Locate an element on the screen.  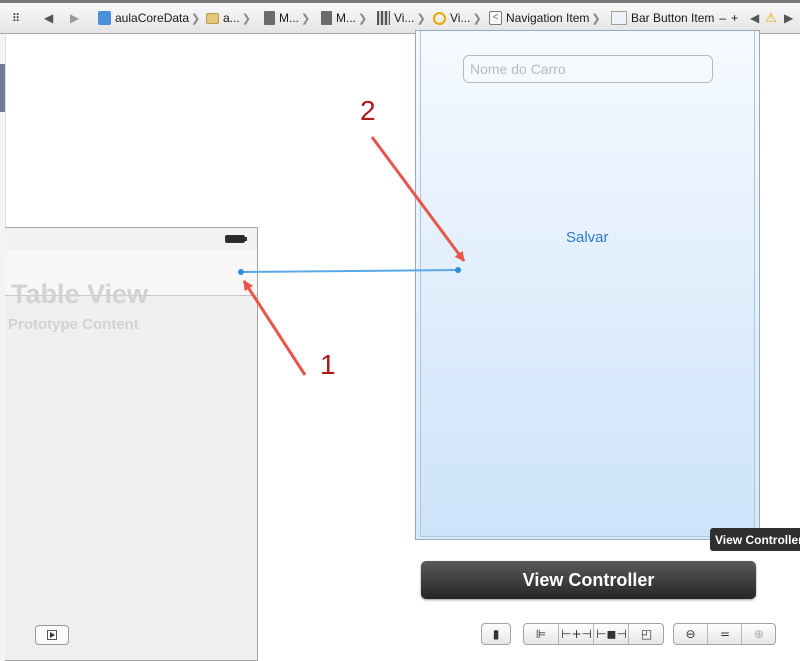
auto-layout-buttons: ⊫ ⊢+⊣ ⊢◼⊣ ◰ is located at coordinates (593, 634).